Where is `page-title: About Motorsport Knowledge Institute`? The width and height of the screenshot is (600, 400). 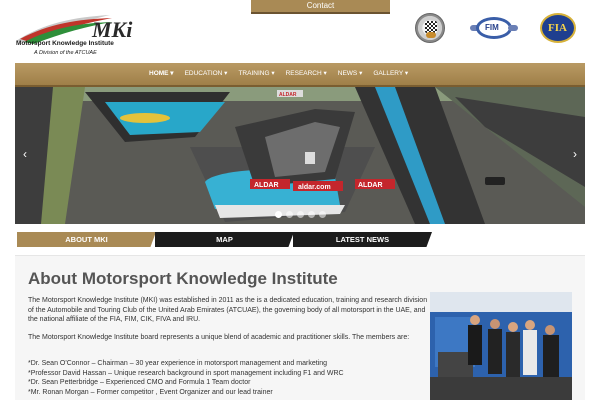
page-title: About Motorsport Knowledge Institute is located at coordinates (183, 278).